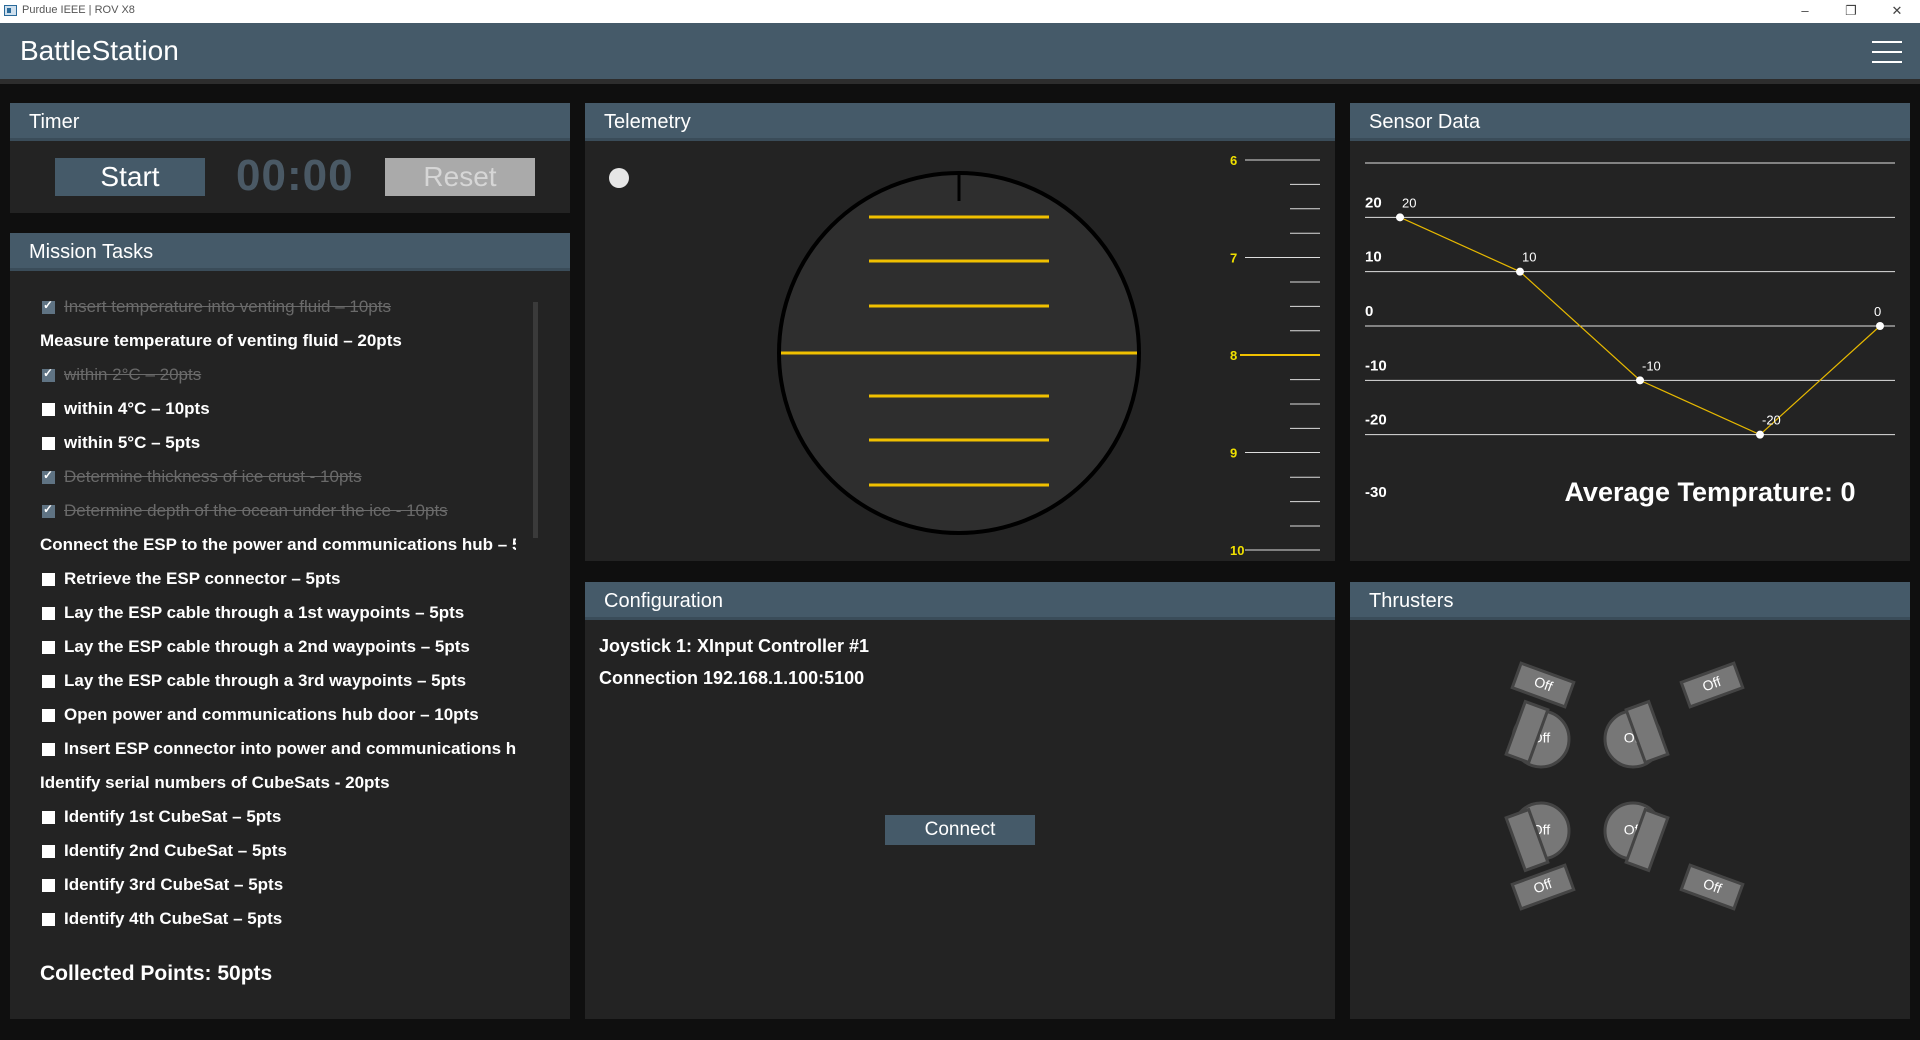  Describe the element at coordinates (173, 918) in the screenshot. I see `task-label: Identify 4th CubeSat – 5pts` at that location.